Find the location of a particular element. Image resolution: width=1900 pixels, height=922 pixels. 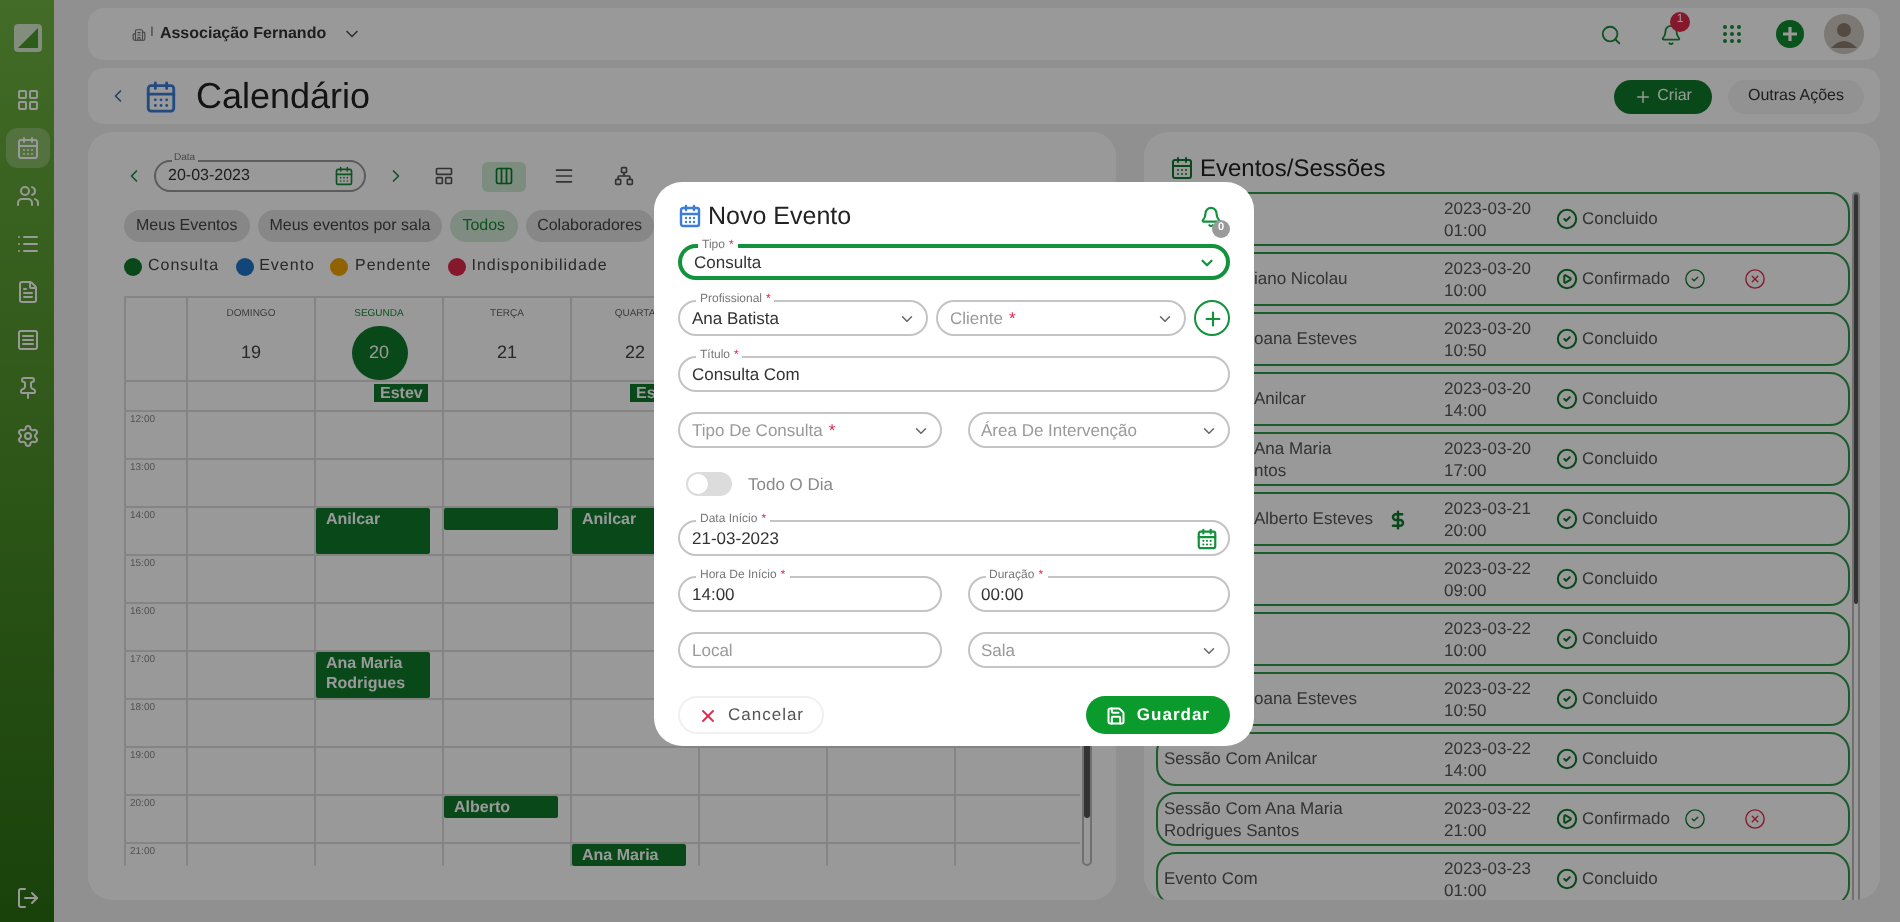

search-icon is located at coordinates (1611, 34).